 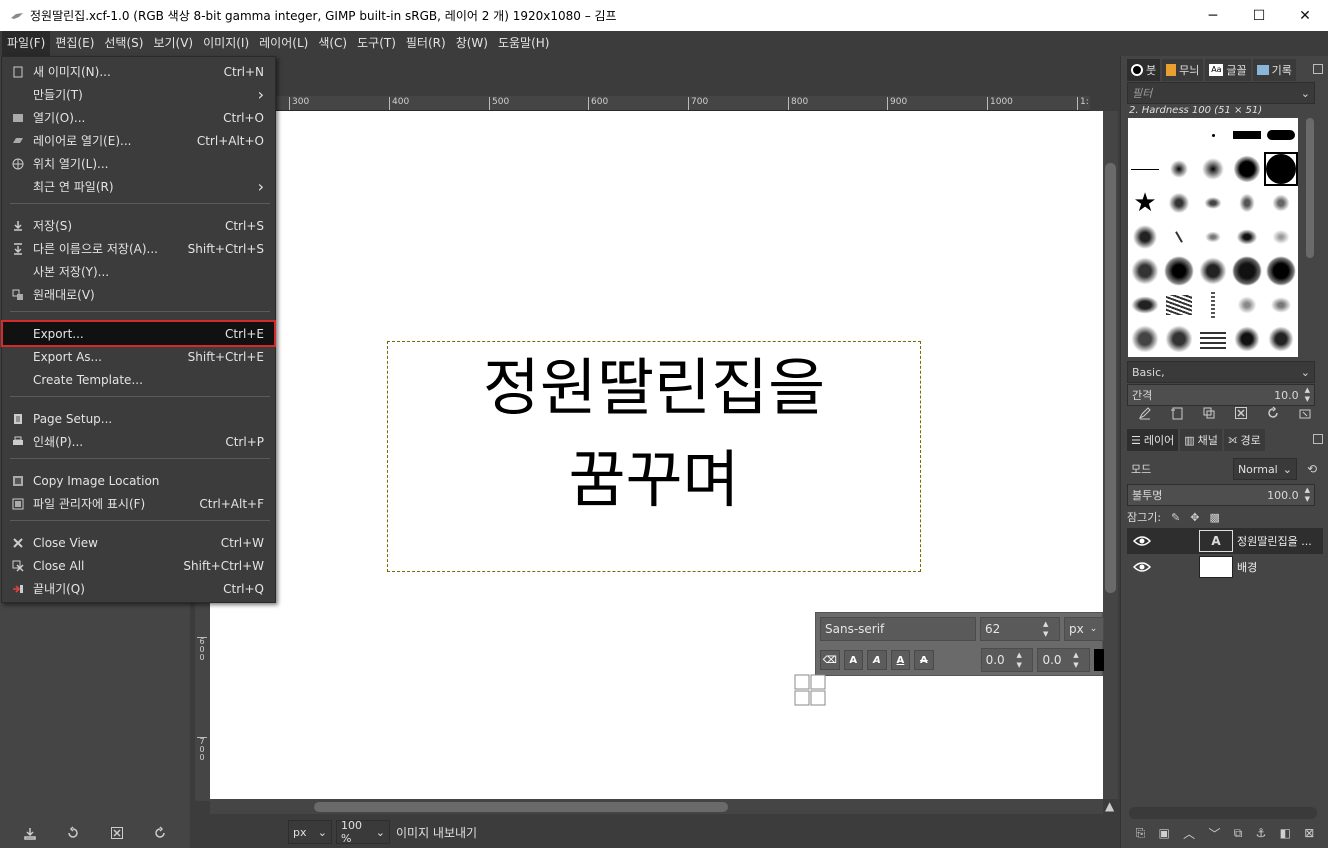 I want to click on text-box-handle-icon, so click(x=810, y=690).